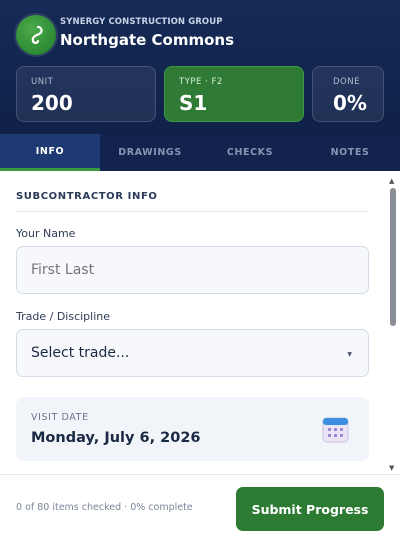  Describe the element at coordinates (234, 94) in the screenshot. I see `type-stat-card: TYPE · F2 S1` at that location.